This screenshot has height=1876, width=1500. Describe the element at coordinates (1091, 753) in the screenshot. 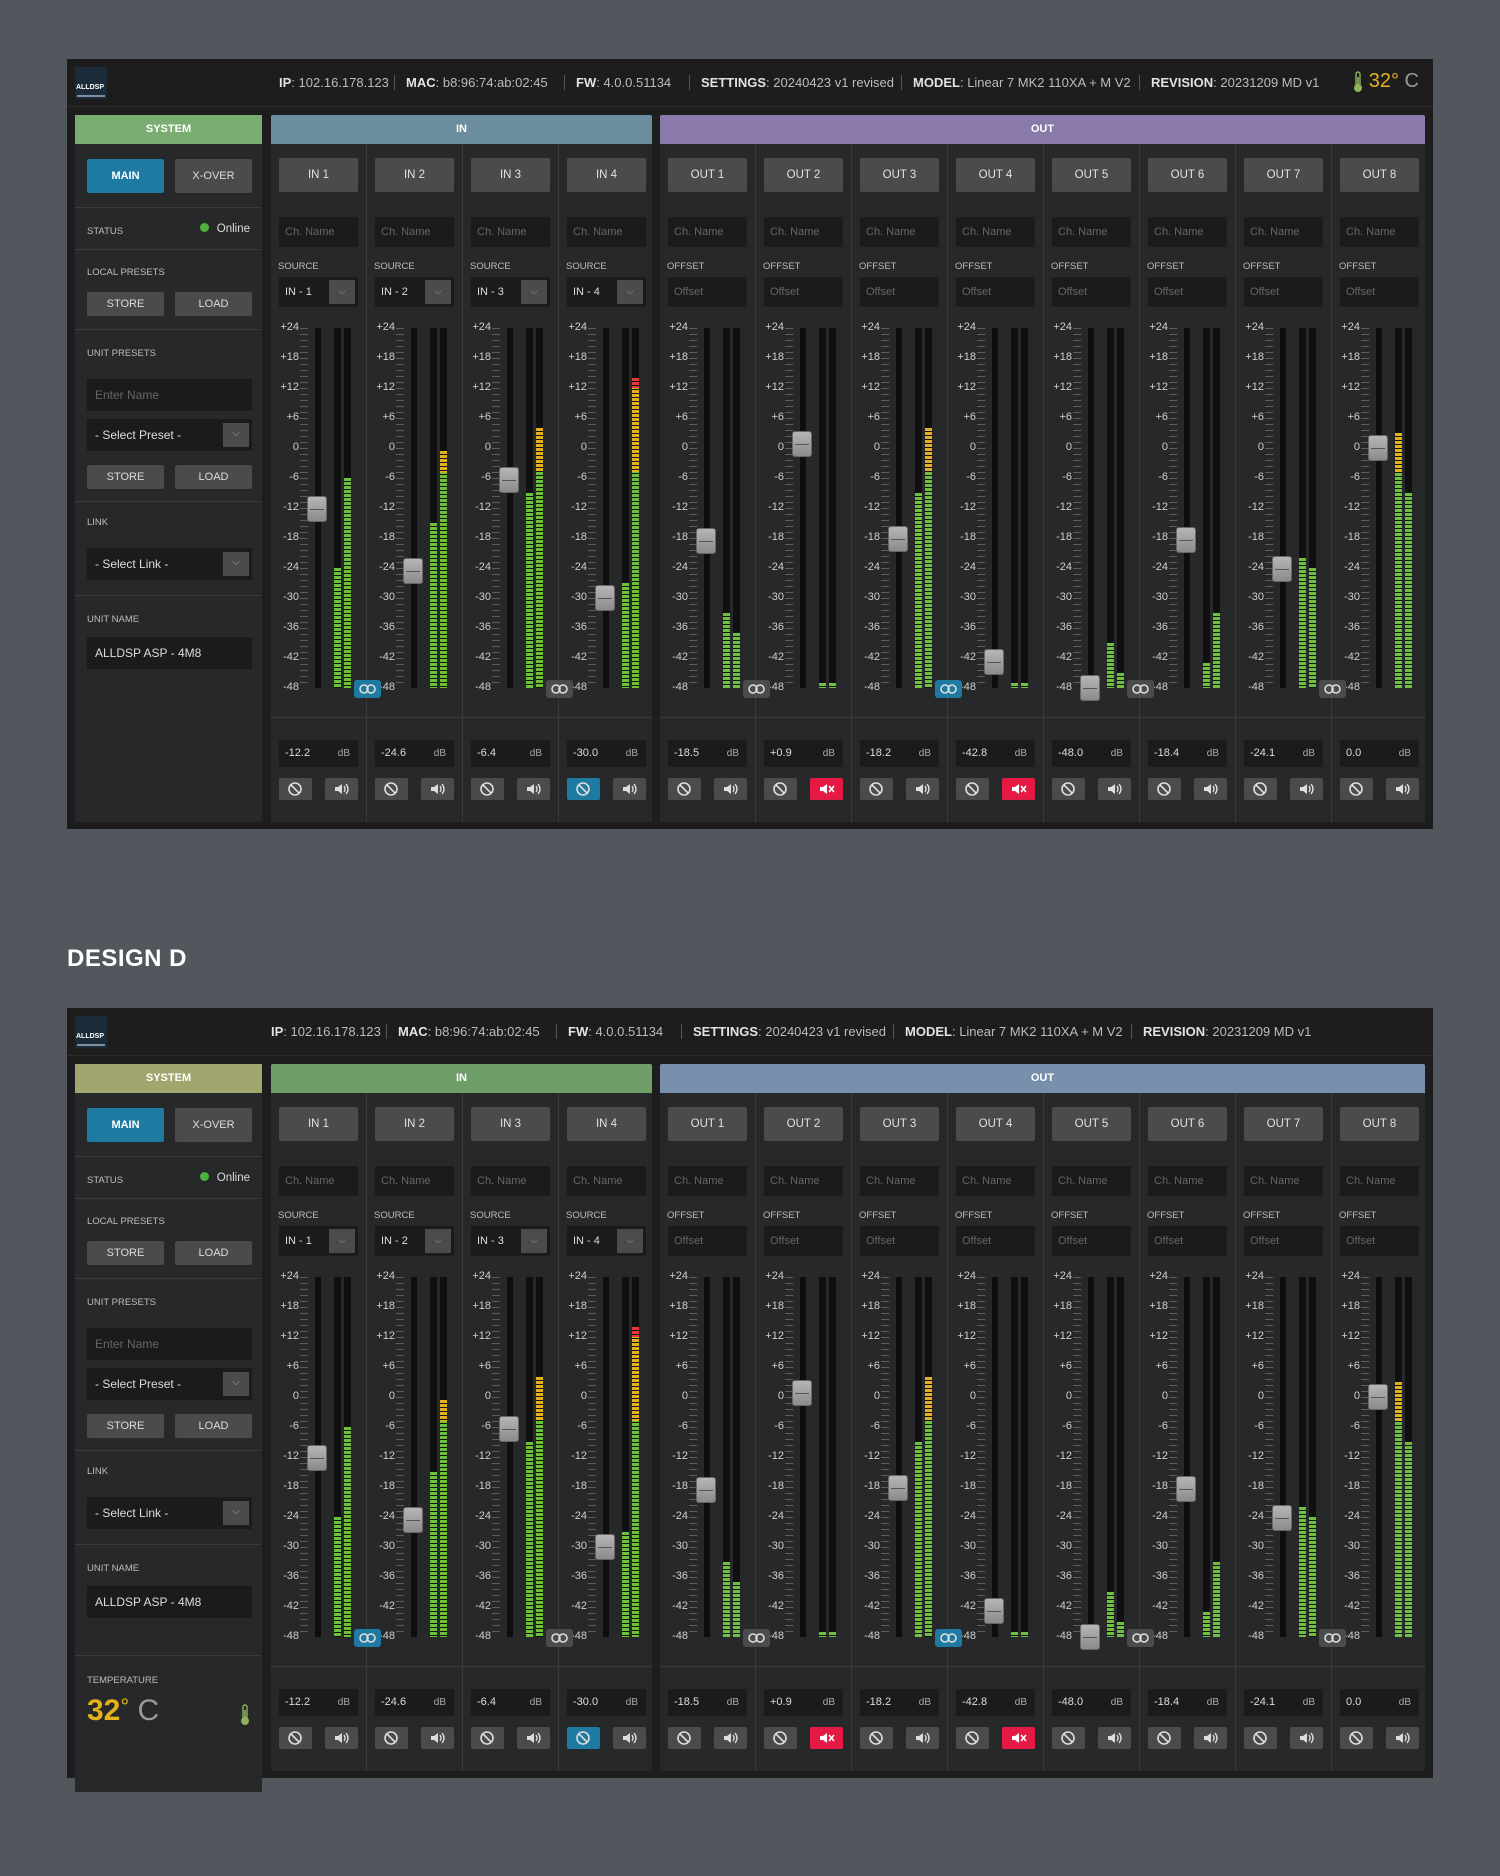

I see `gain-value-field: -48.0 dB` at that location.